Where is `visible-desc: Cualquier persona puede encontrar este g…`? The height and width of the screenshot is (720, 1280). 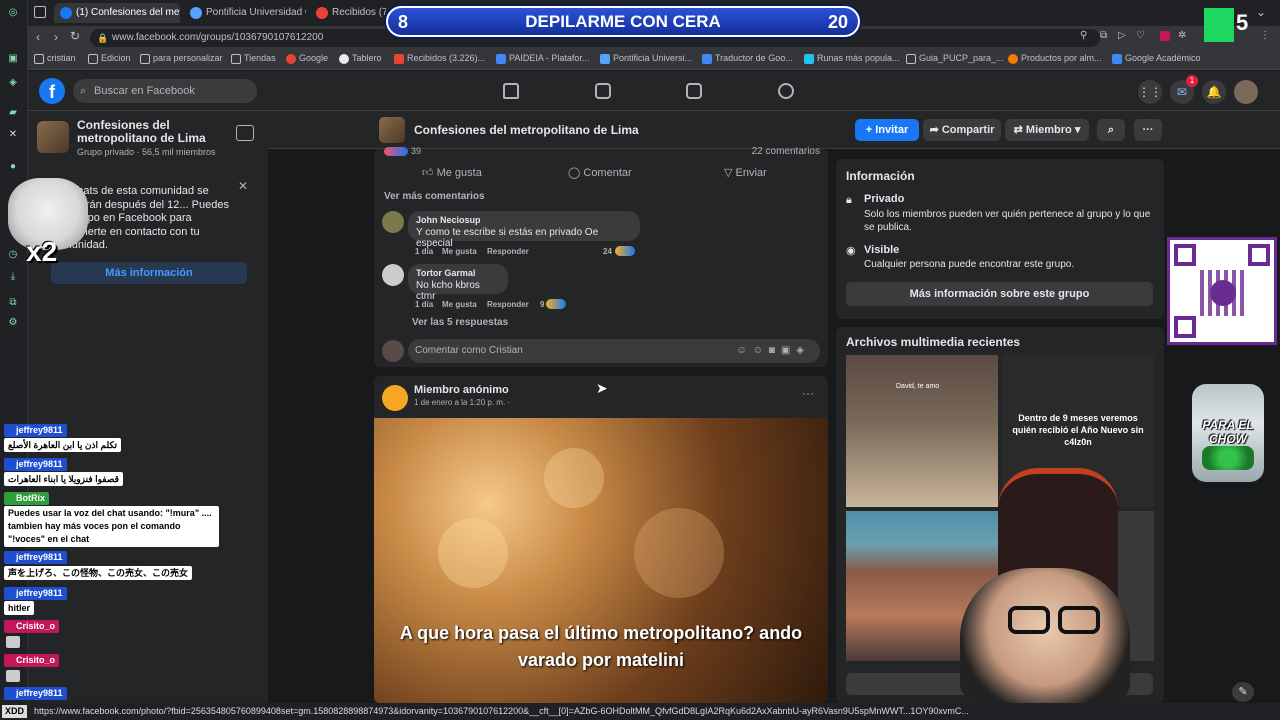
visible-desc: Cualquier persona puede encontrar este g… is located at coordinates (969, 264).